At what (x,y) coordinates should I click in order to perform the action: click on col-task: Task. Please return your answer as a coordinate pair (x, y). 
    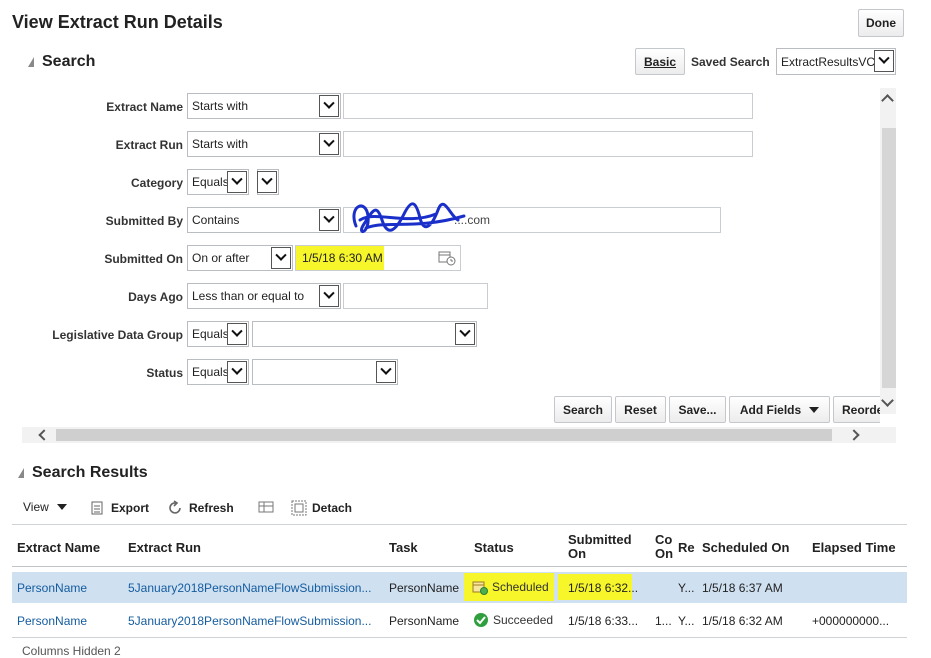
    Looking at the image, I should click on (403, 548).